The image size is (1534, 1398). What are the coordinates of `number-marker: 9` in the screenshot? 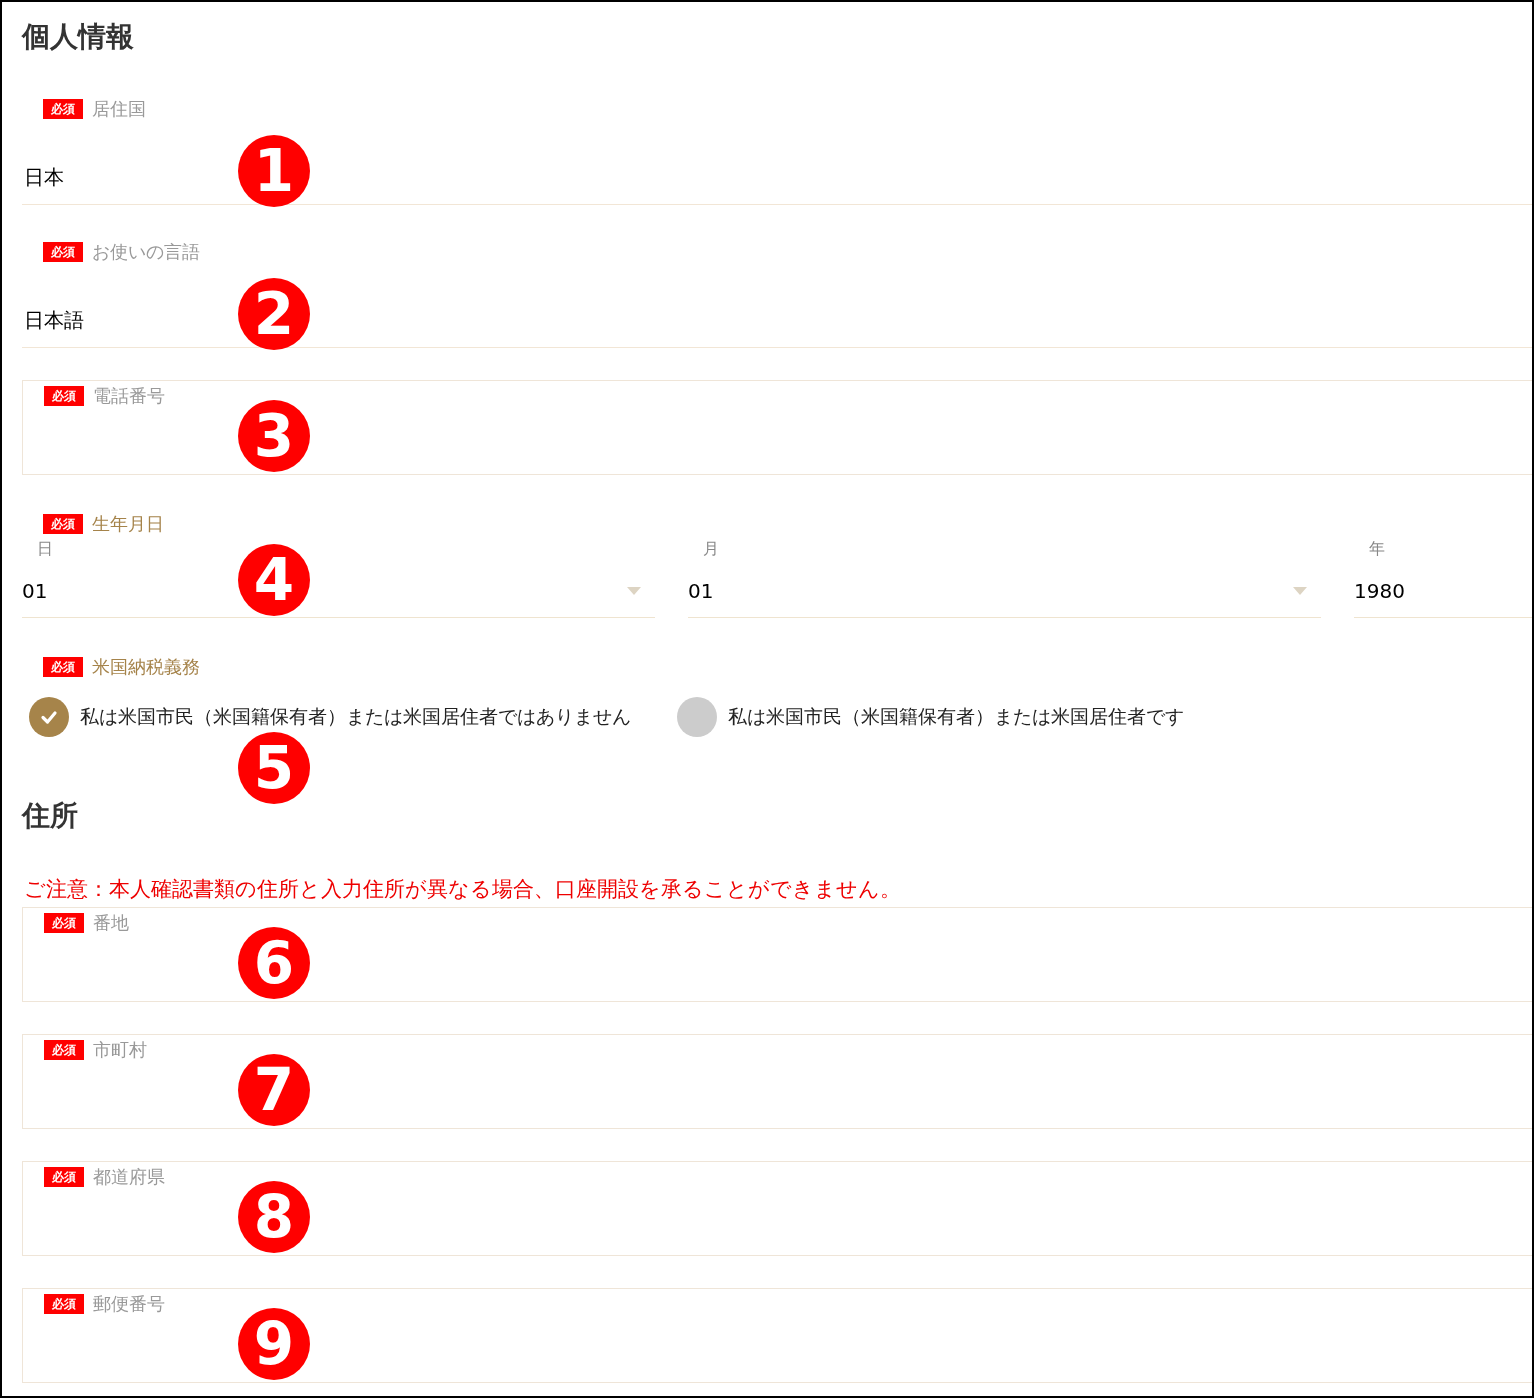 It's located at (274, 1344).